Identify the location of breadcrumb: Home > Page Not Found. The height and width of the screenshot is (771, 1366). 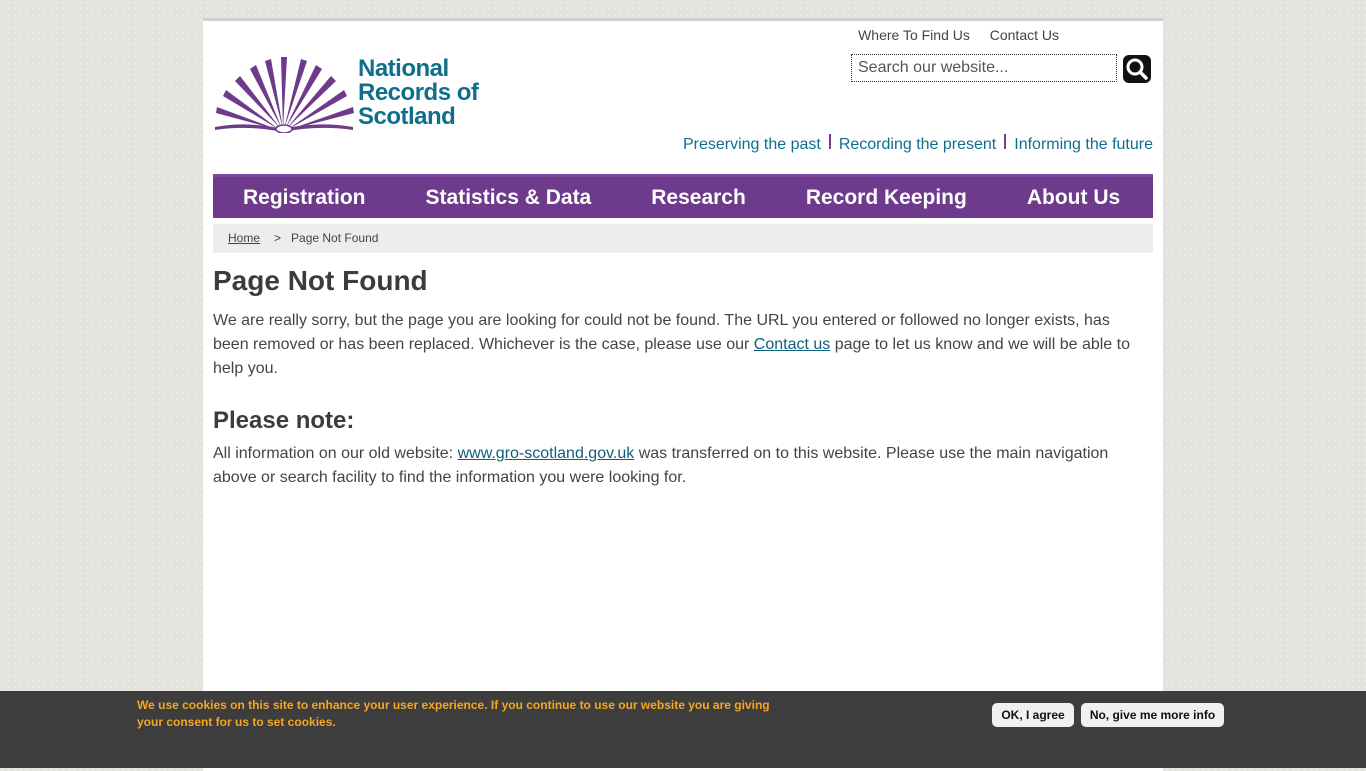
(683, 238).